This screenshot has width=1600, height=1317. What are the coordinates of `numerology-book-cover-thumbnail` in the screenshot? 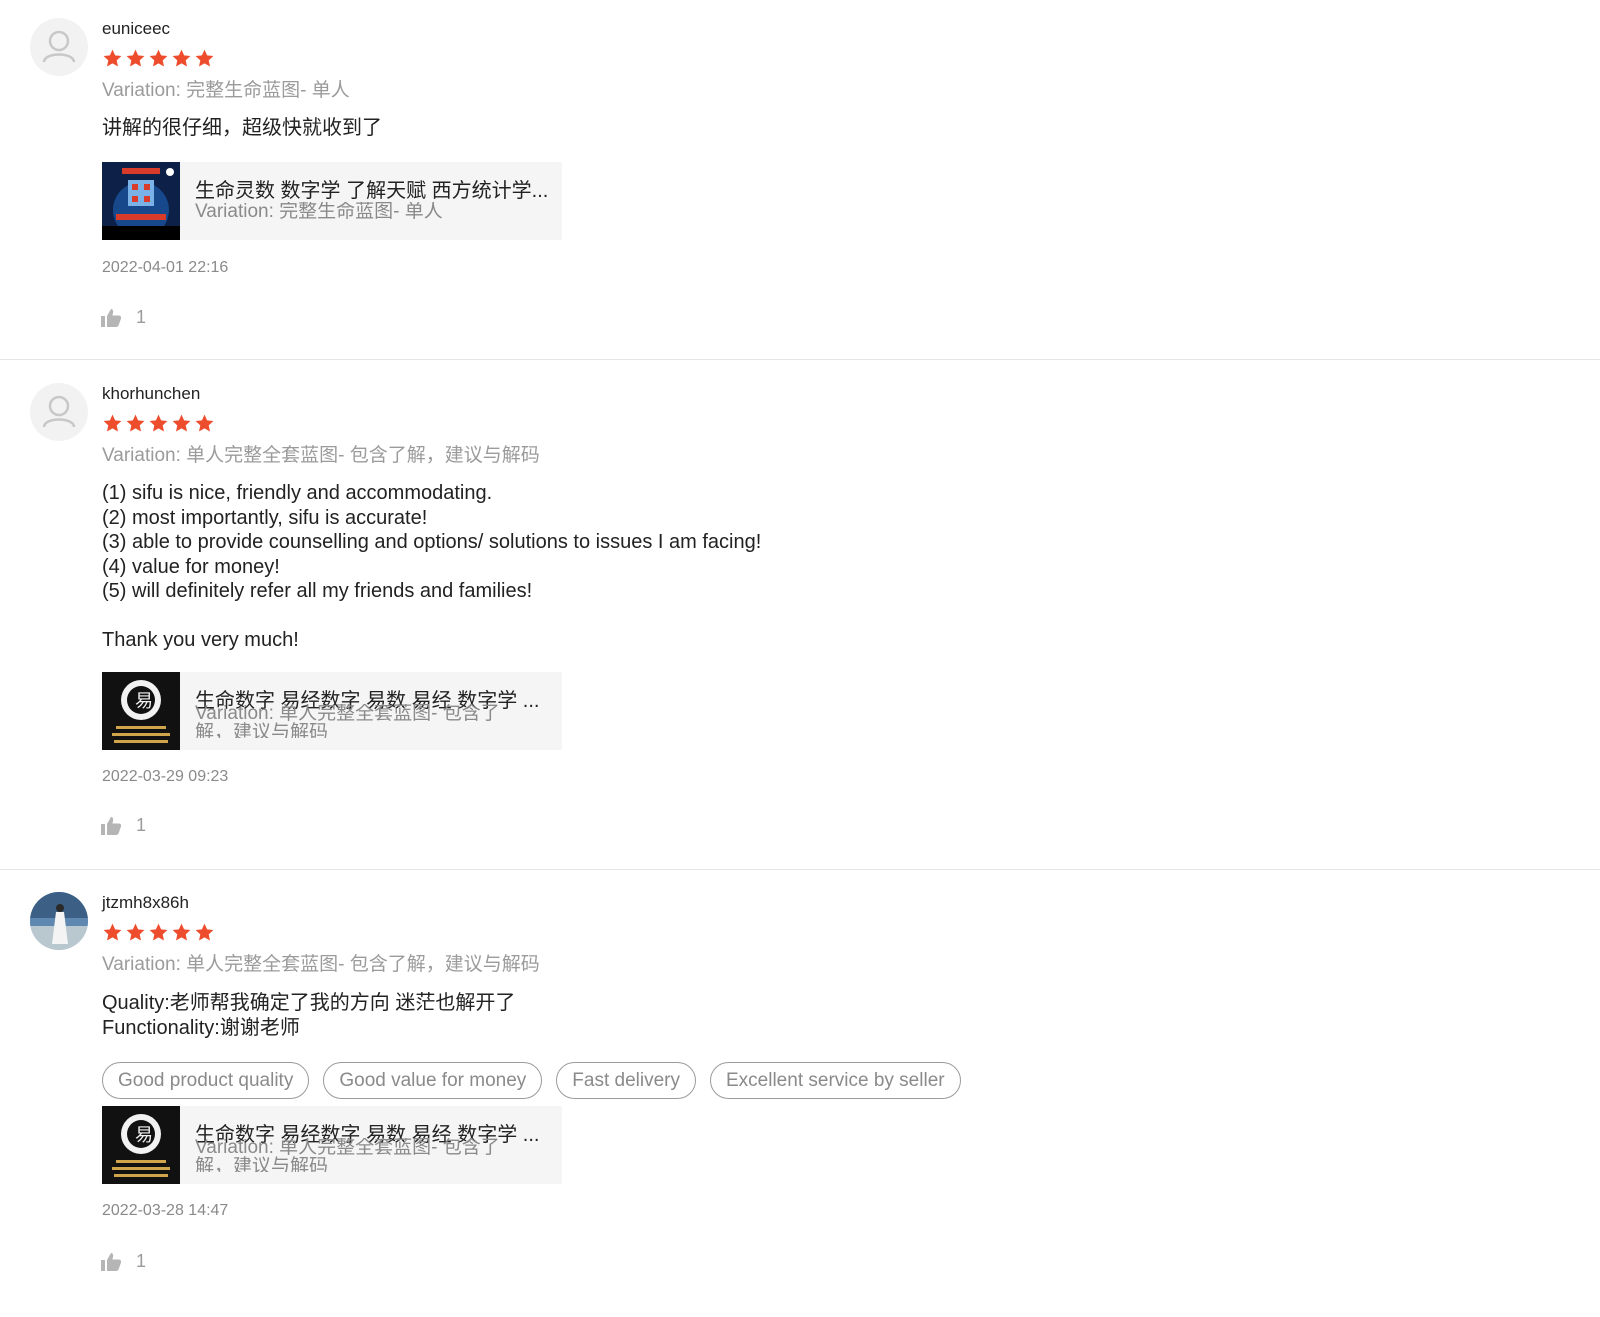 It's located at (141, 201).